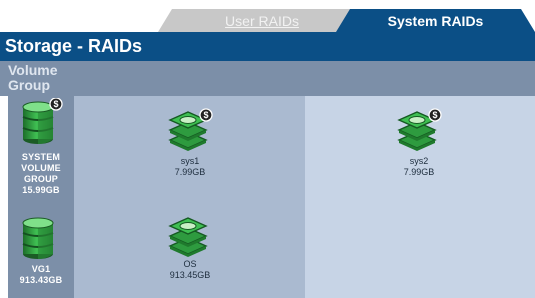 The height and width of the screenshot is (298, 535). Describe the element at coordinates (42, 121) in the screenshot. I see `green-cylinder-system-icon: $` at that location.